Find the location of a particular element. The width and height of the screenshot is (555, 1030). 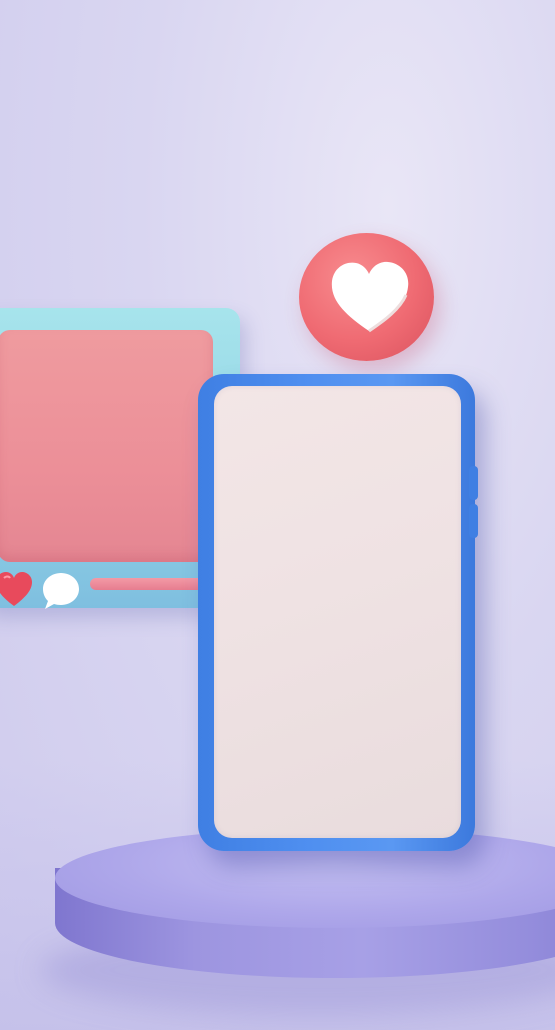

post-image-placeholder is located at coordinates (106, 446).